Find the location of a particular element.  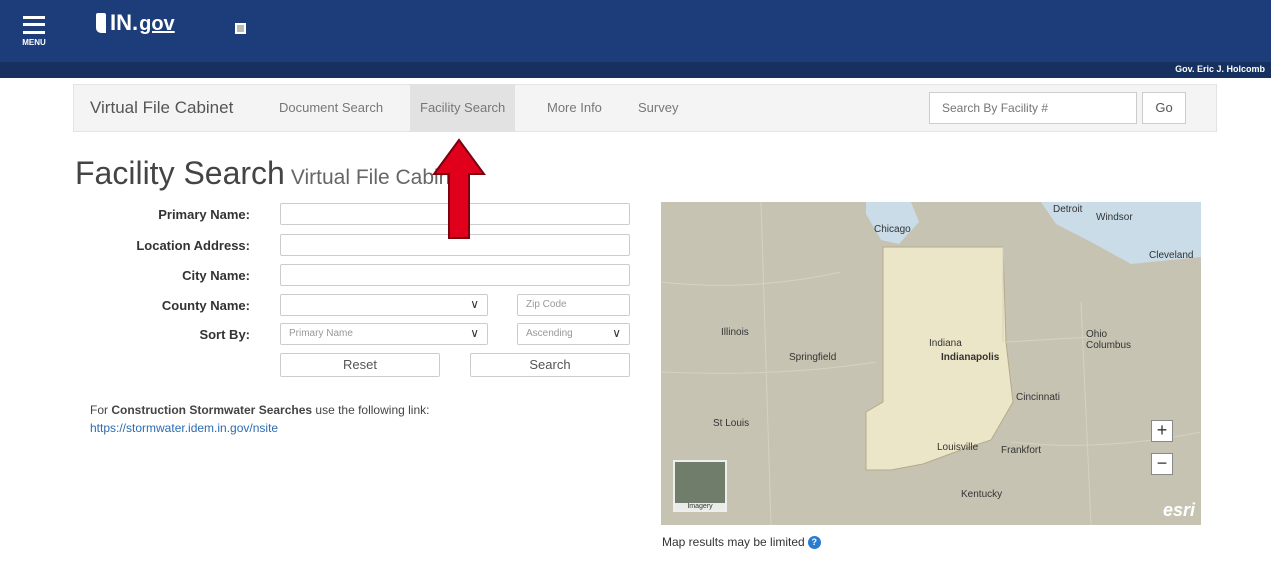

zoom-out-button: − is located at coordinates (1162, 464).